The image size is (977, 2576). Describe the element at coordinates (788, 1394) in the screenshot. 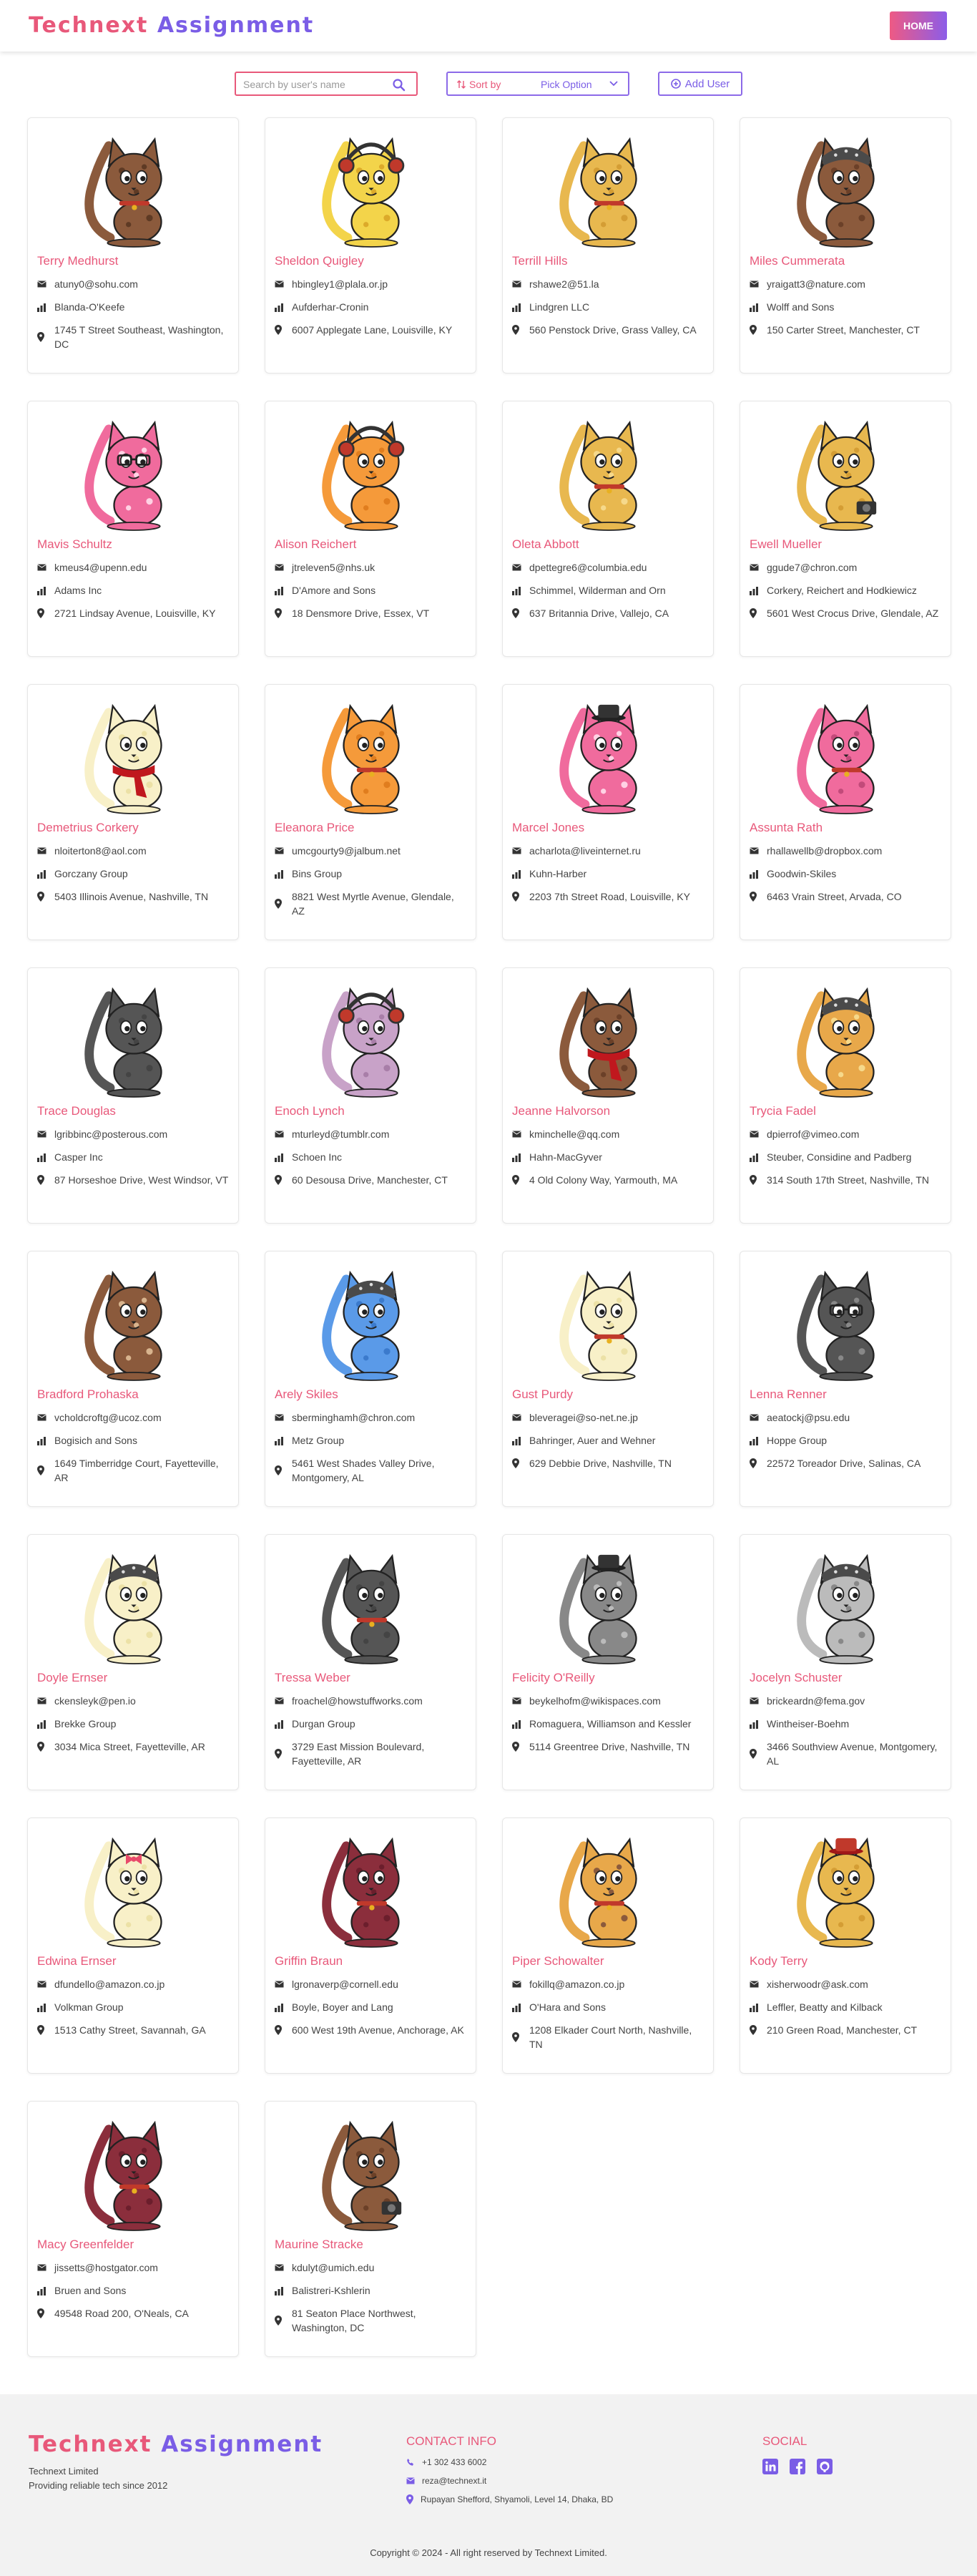

I see `user-name: Lenna Renner` at that location.